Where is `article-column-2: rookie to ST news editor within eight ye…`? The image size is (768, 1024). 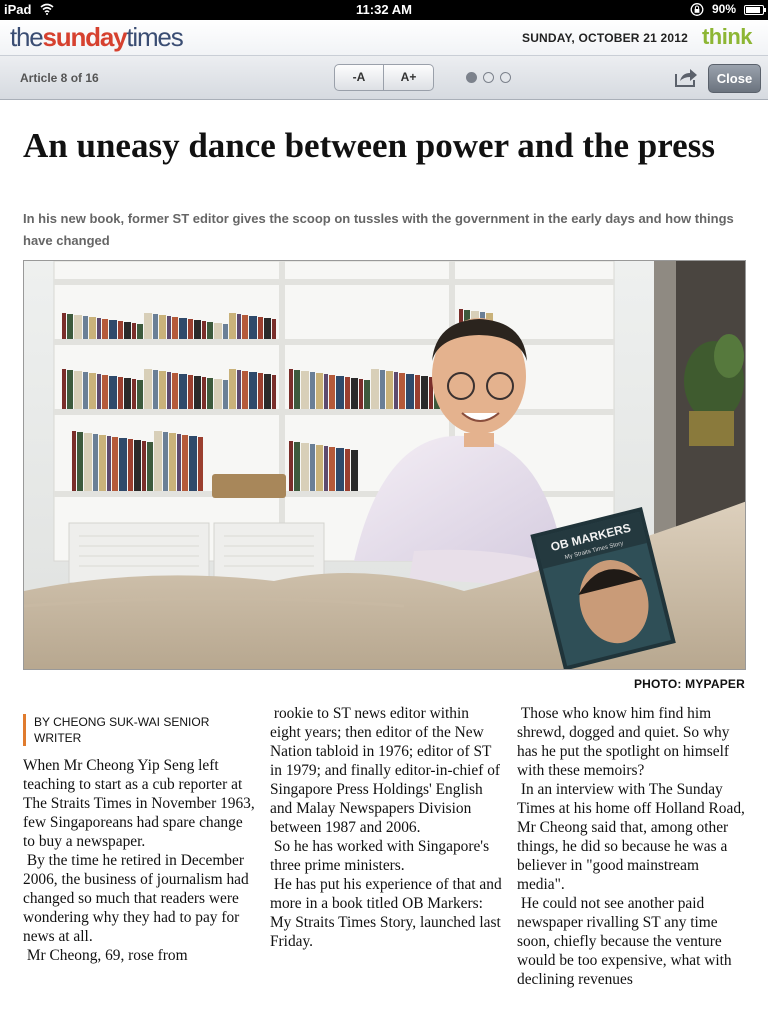
article-column-2: rookie to ST news editor within eight ye… is located at coordinates (386, 827).